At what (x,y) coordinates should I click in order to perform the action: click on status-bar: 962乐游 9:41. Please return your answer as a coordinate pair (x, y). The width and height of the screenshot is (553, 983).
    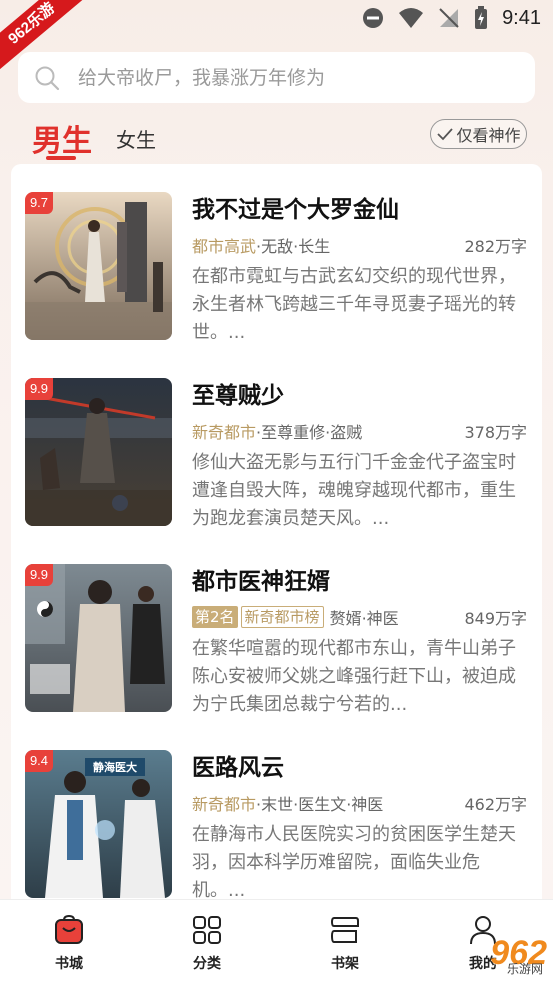
    Looking at the image, I should click on (276, 37).